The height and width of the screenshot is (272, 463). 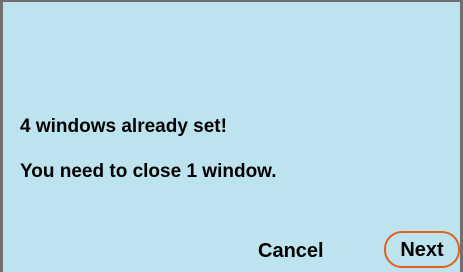 I want to click on message-line-1: 4 windows already set!, so click(x=123, y=126).